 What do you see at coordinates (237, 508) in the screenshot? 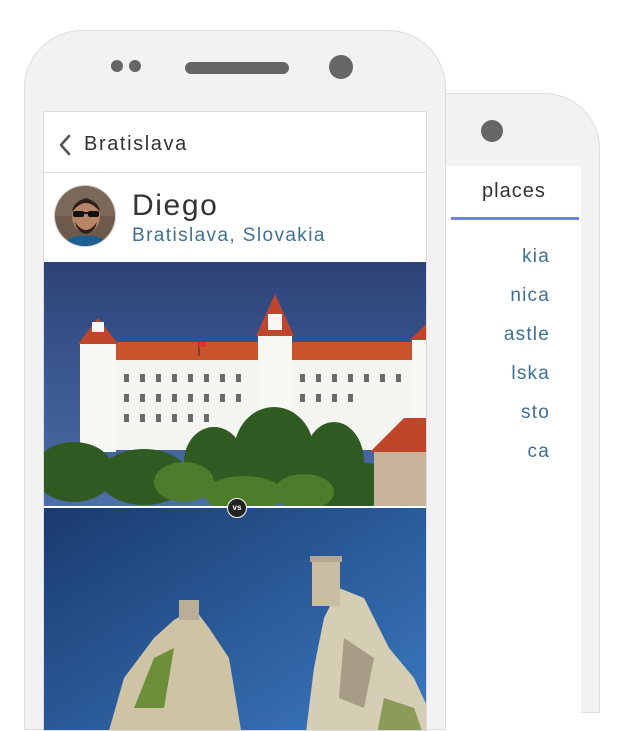
I see `vs-badge: vs` at bounding box center [237, 508].